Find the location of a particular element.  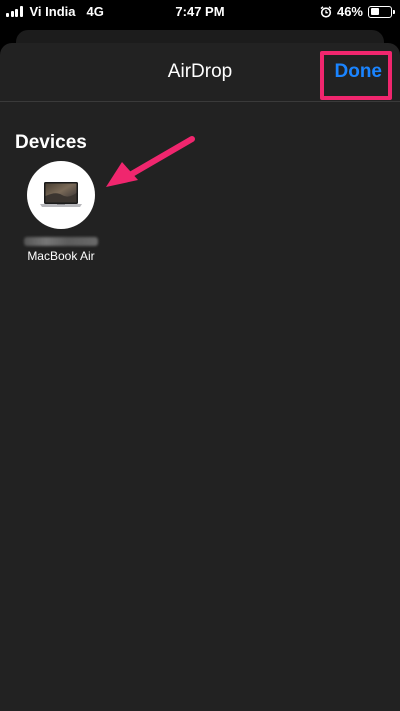

device-avatar is located at coordinates (61, 195).